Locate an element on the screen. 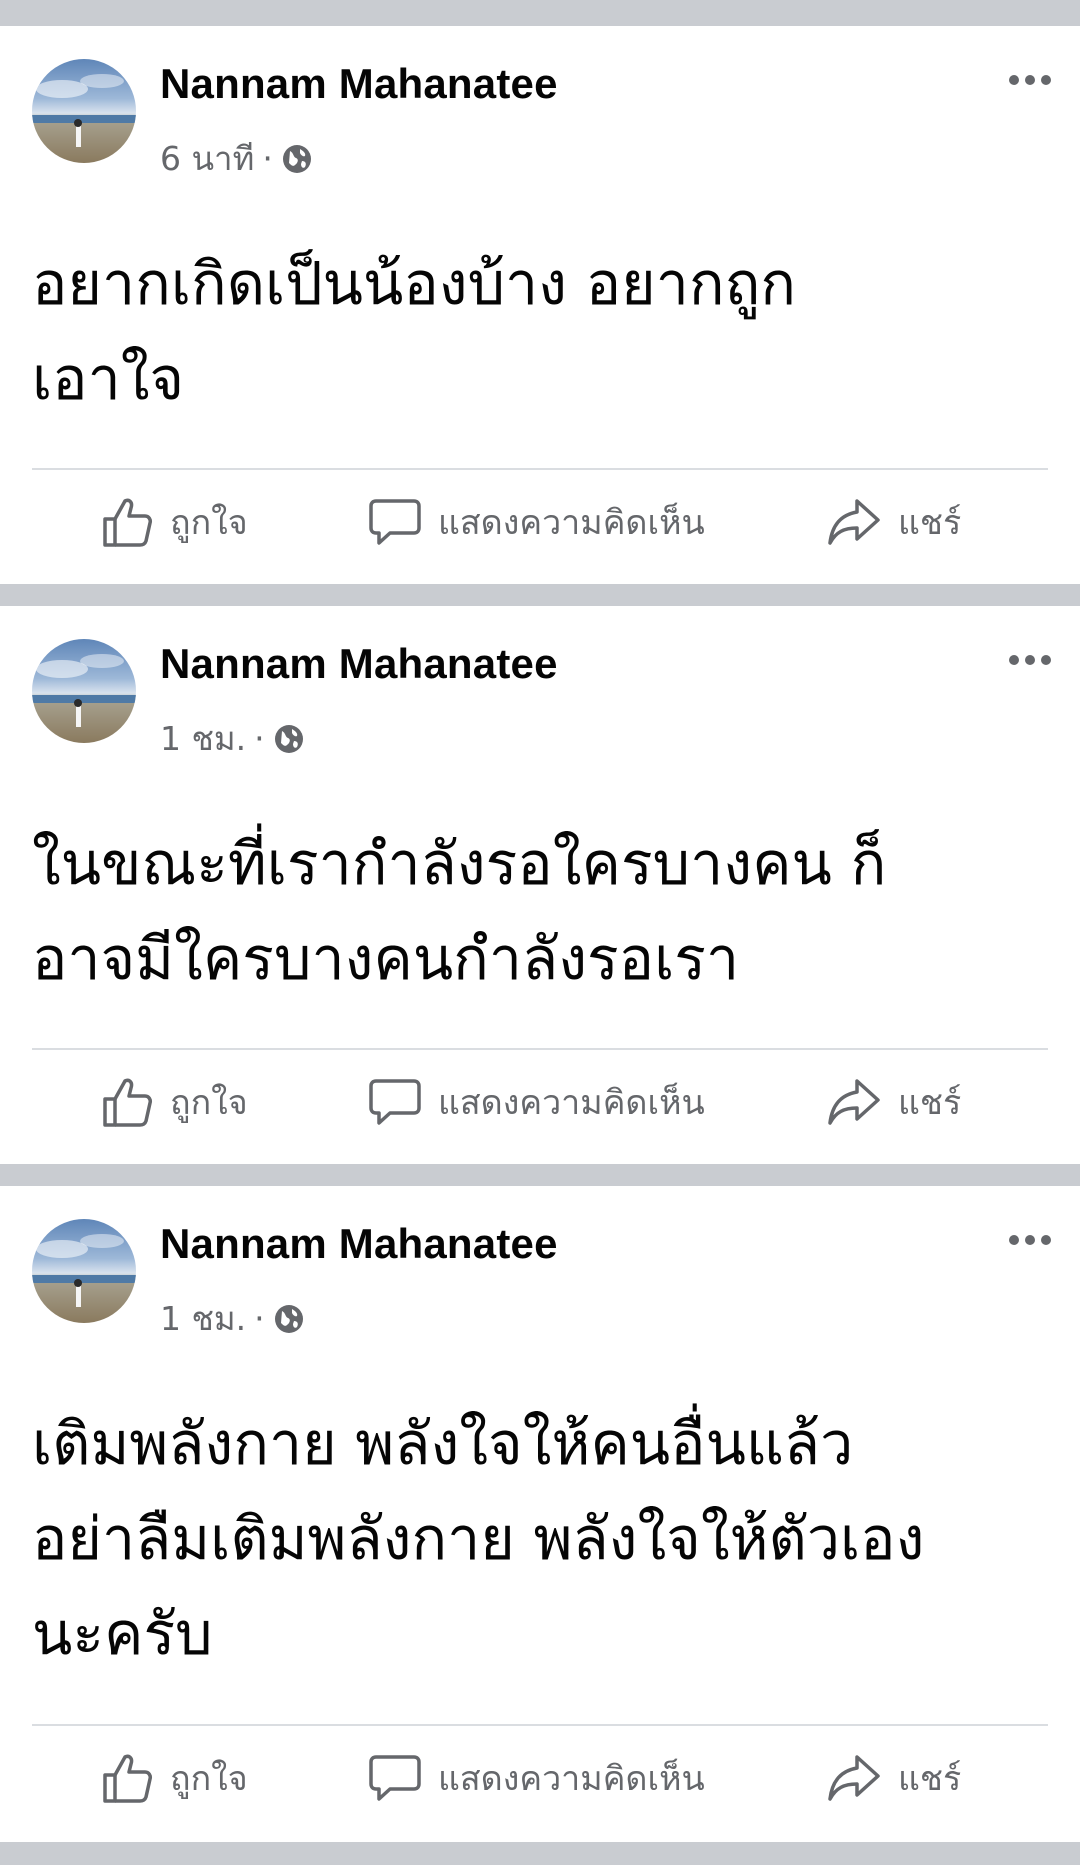 The image size is (1080, 1865). post-text: อยากเกิดเป็นน้องบ้าง อยากถูก เอาใจ is located at coordinates (414, 331).